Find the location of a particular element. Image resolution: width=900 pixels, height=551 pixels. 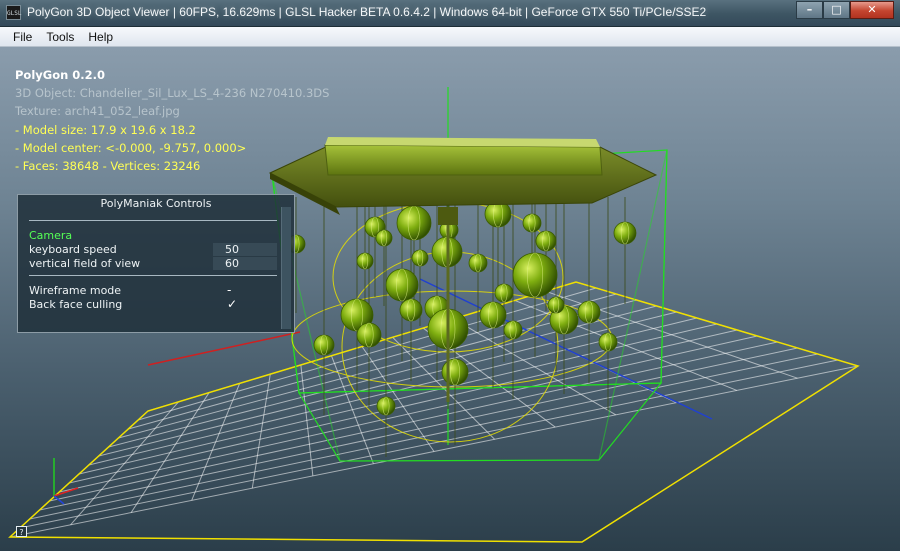

backface-row: Back face culling ✓ is located at coordinates (153, 304).